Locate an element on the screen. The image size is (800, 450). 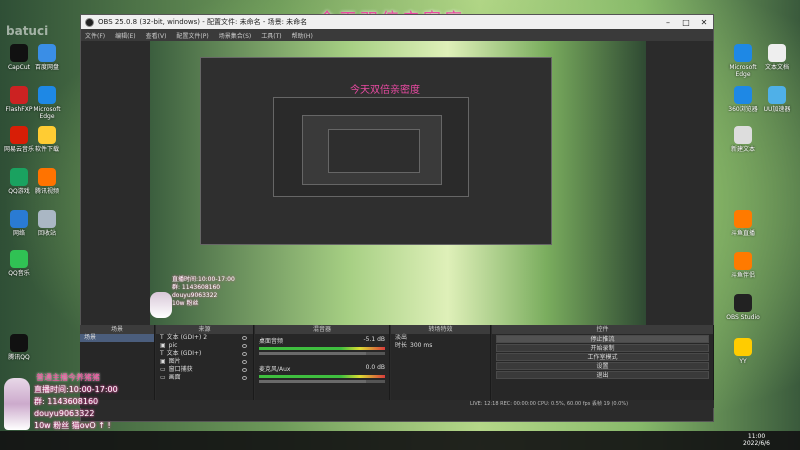
scene-item: 场景 is located at coordinates (117, 338).